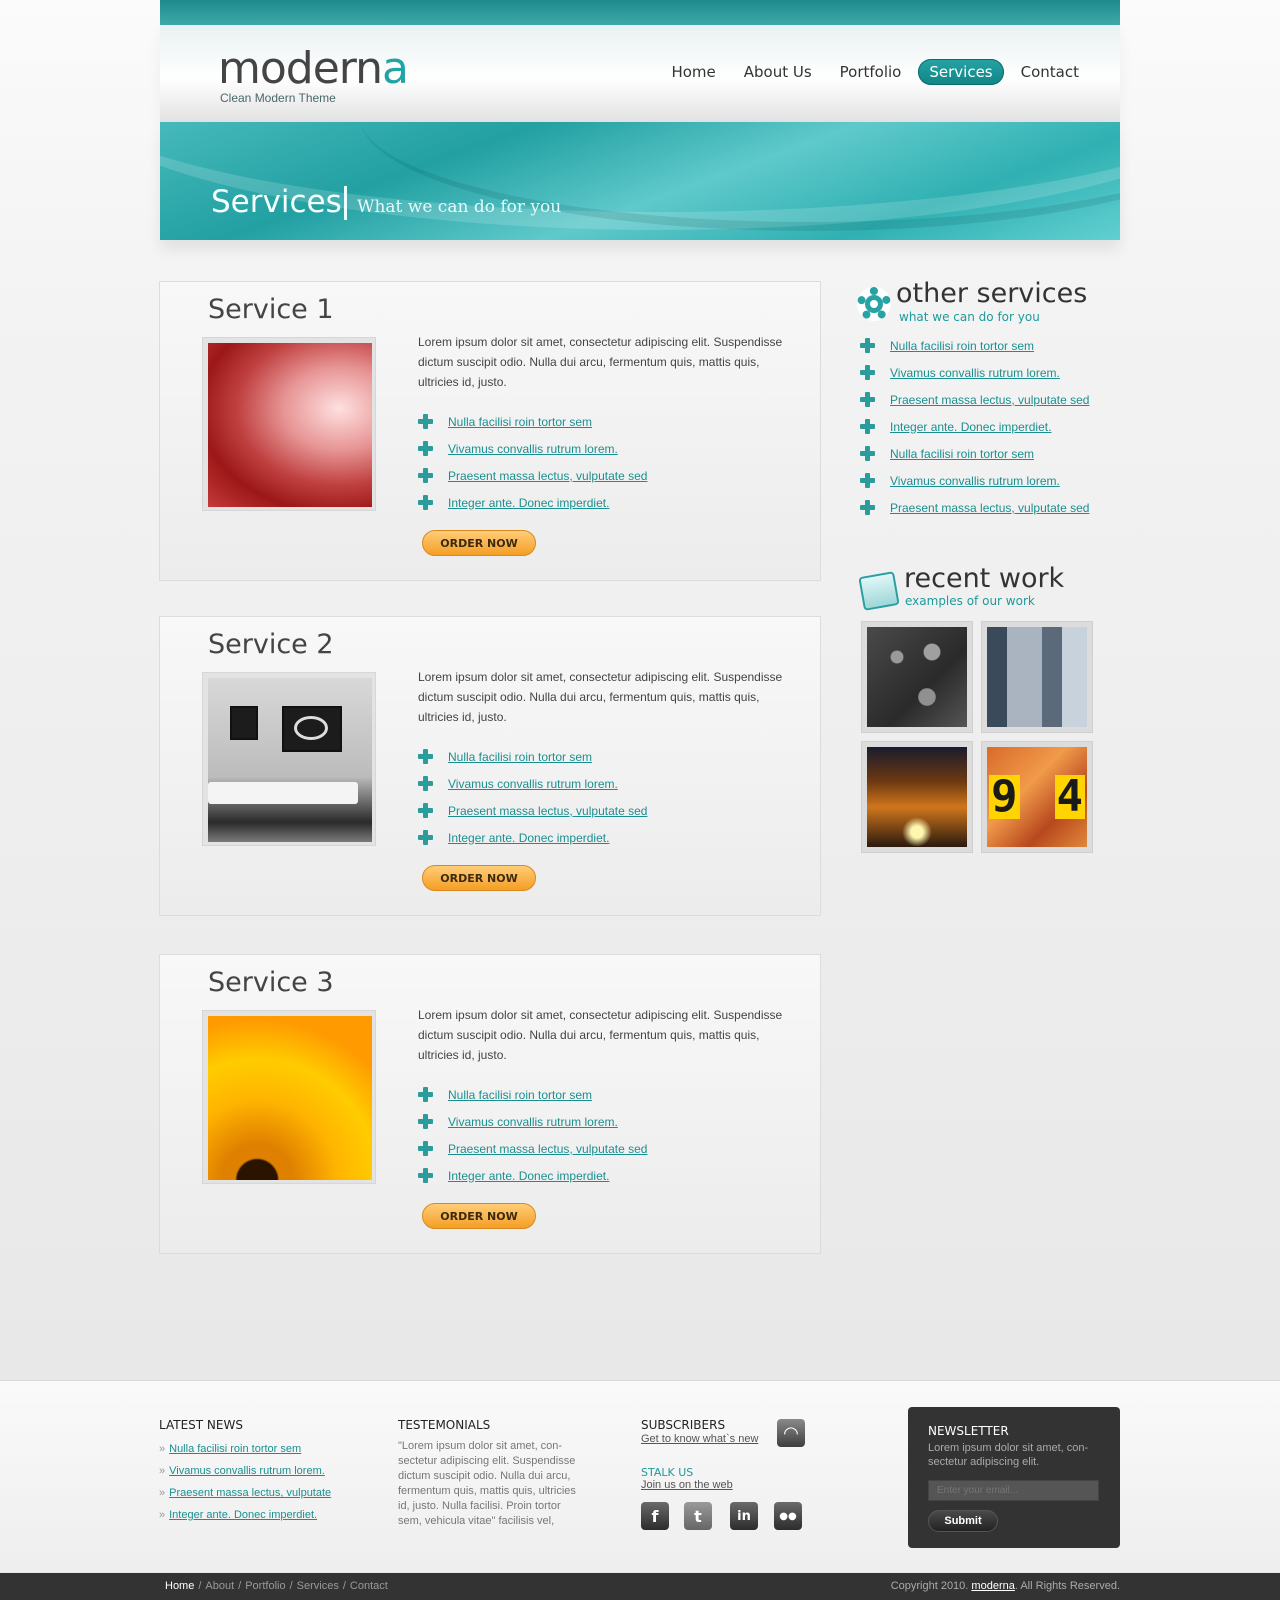 This screenshot has height=1600, width=1280. I want to click on work-image-digit: 4, so click(1069, 796).